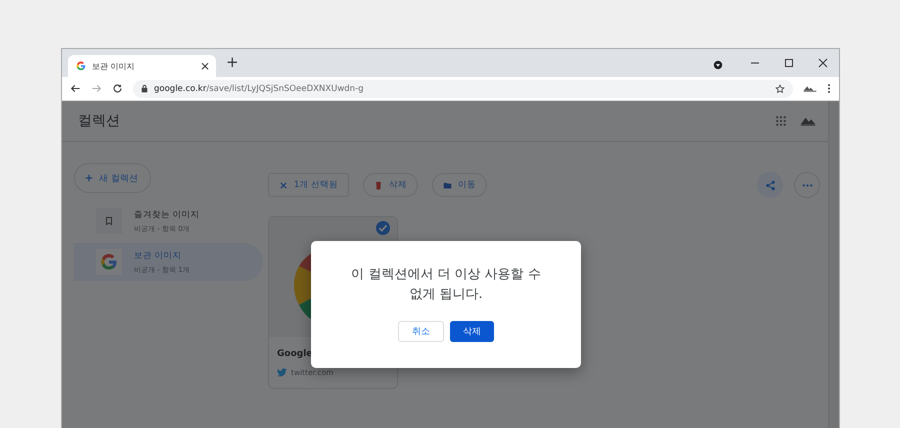 This screenshot has height=428, width=900. Describe the element at coordinates (167, 214) in the screenshot. I see `collection-title: 즐겨찾는 이미지` at that location.